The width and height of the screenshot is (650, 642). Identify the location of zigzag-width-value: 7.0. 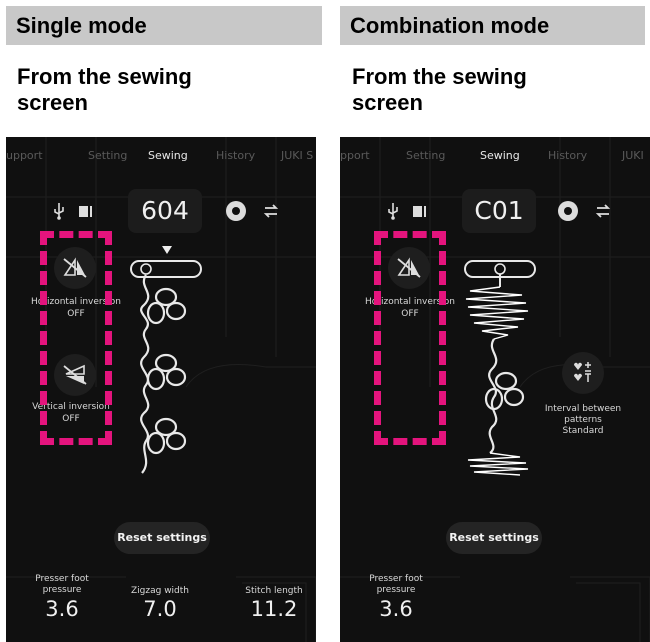
(160, 609).